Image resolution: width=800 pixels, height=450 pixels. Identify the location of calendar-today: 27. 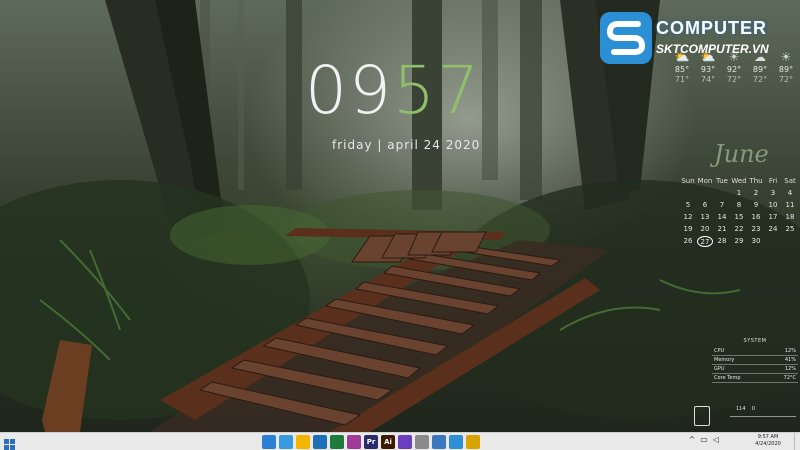
(705, 241).